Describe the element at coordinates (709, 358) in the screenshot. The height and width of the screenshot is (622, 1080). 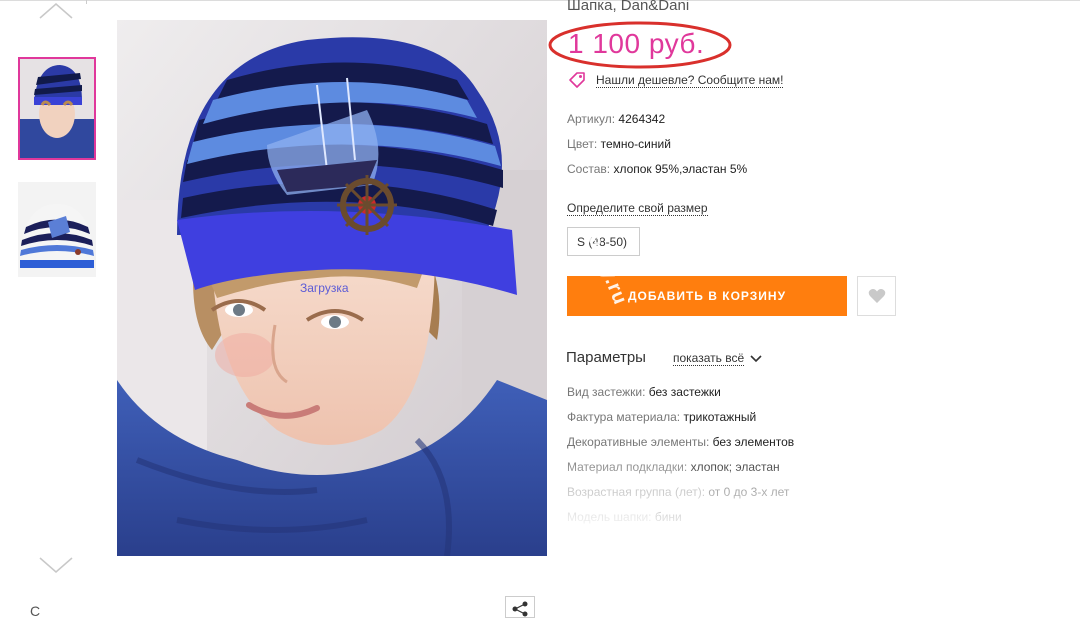
I see `show-all-label: показать всё` at that location.